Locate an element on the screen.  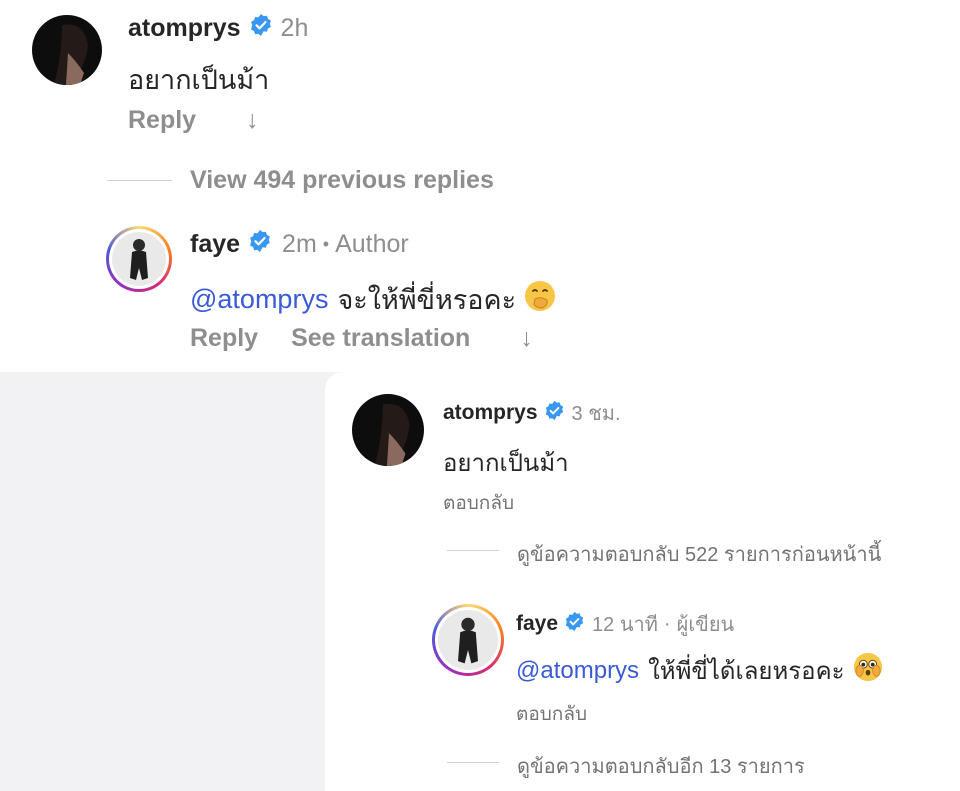
reply-time: 2m is located at coordinates (299, 243).